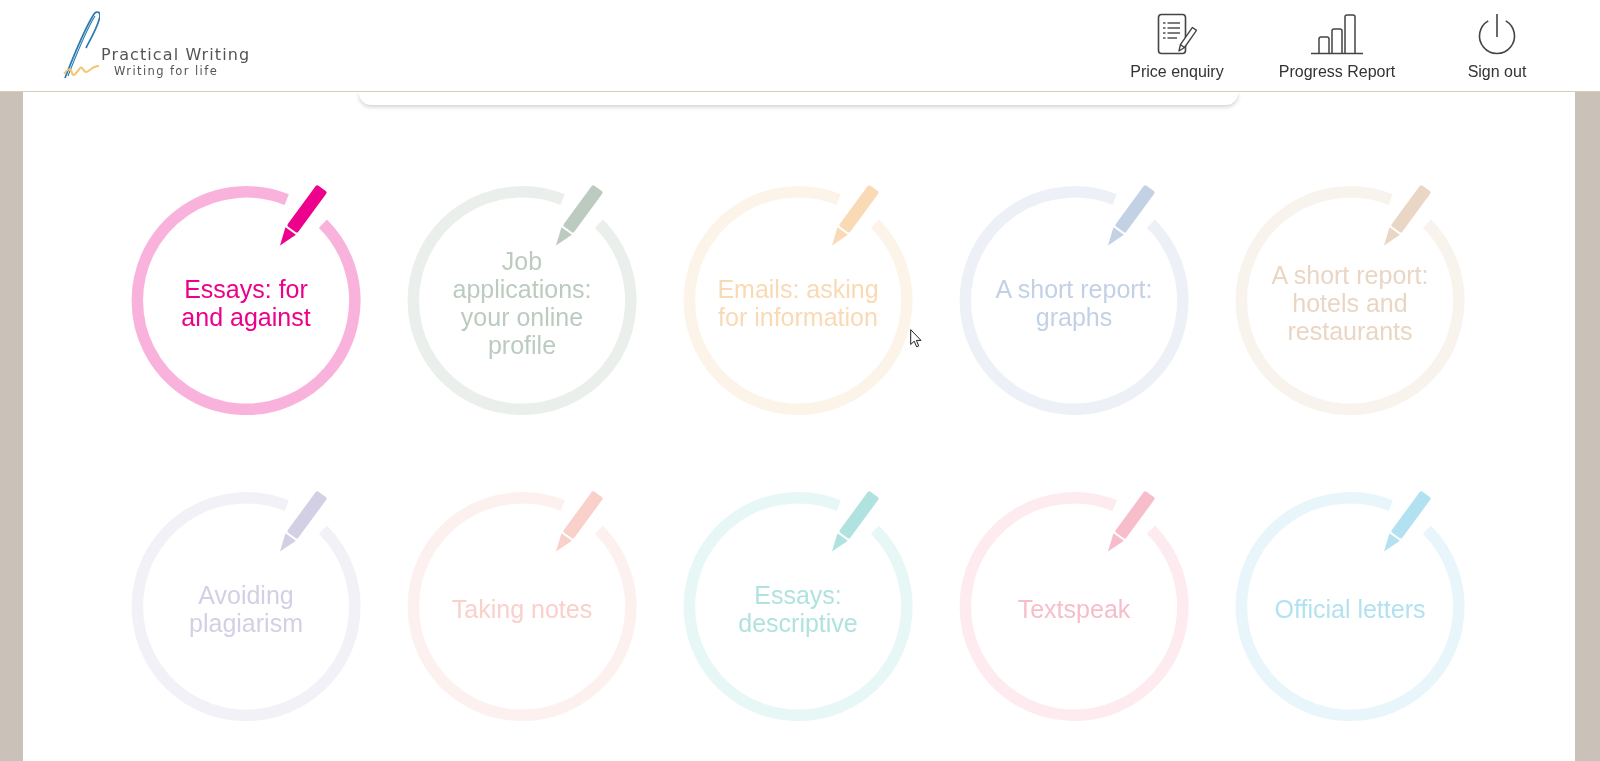 The image size is (1600, 761). What do you see at coordinates (1350, 605) in the screenshot?
I see `topic-link: Official letters` at bounding box center [1350, 605].